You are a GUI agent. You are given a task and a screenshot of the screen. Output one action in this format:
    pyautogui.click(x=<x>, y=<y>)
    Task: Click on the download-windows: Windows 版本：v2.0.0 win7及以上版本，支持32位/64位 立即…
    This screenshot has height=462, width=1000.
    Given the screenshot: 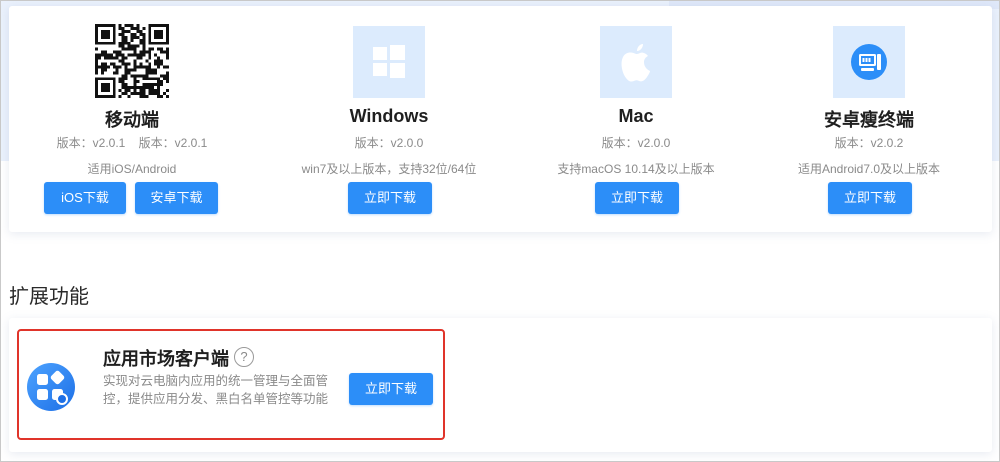 What is the action you would take?
    pyautogui.click(x=389, y=119)
    